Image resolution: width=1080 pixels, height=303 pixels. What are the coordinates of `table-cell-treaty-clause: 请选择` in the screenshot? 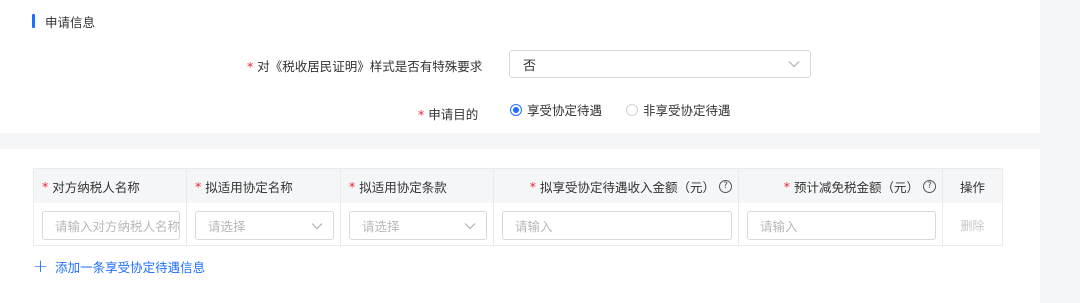 It's located at (417, 225).